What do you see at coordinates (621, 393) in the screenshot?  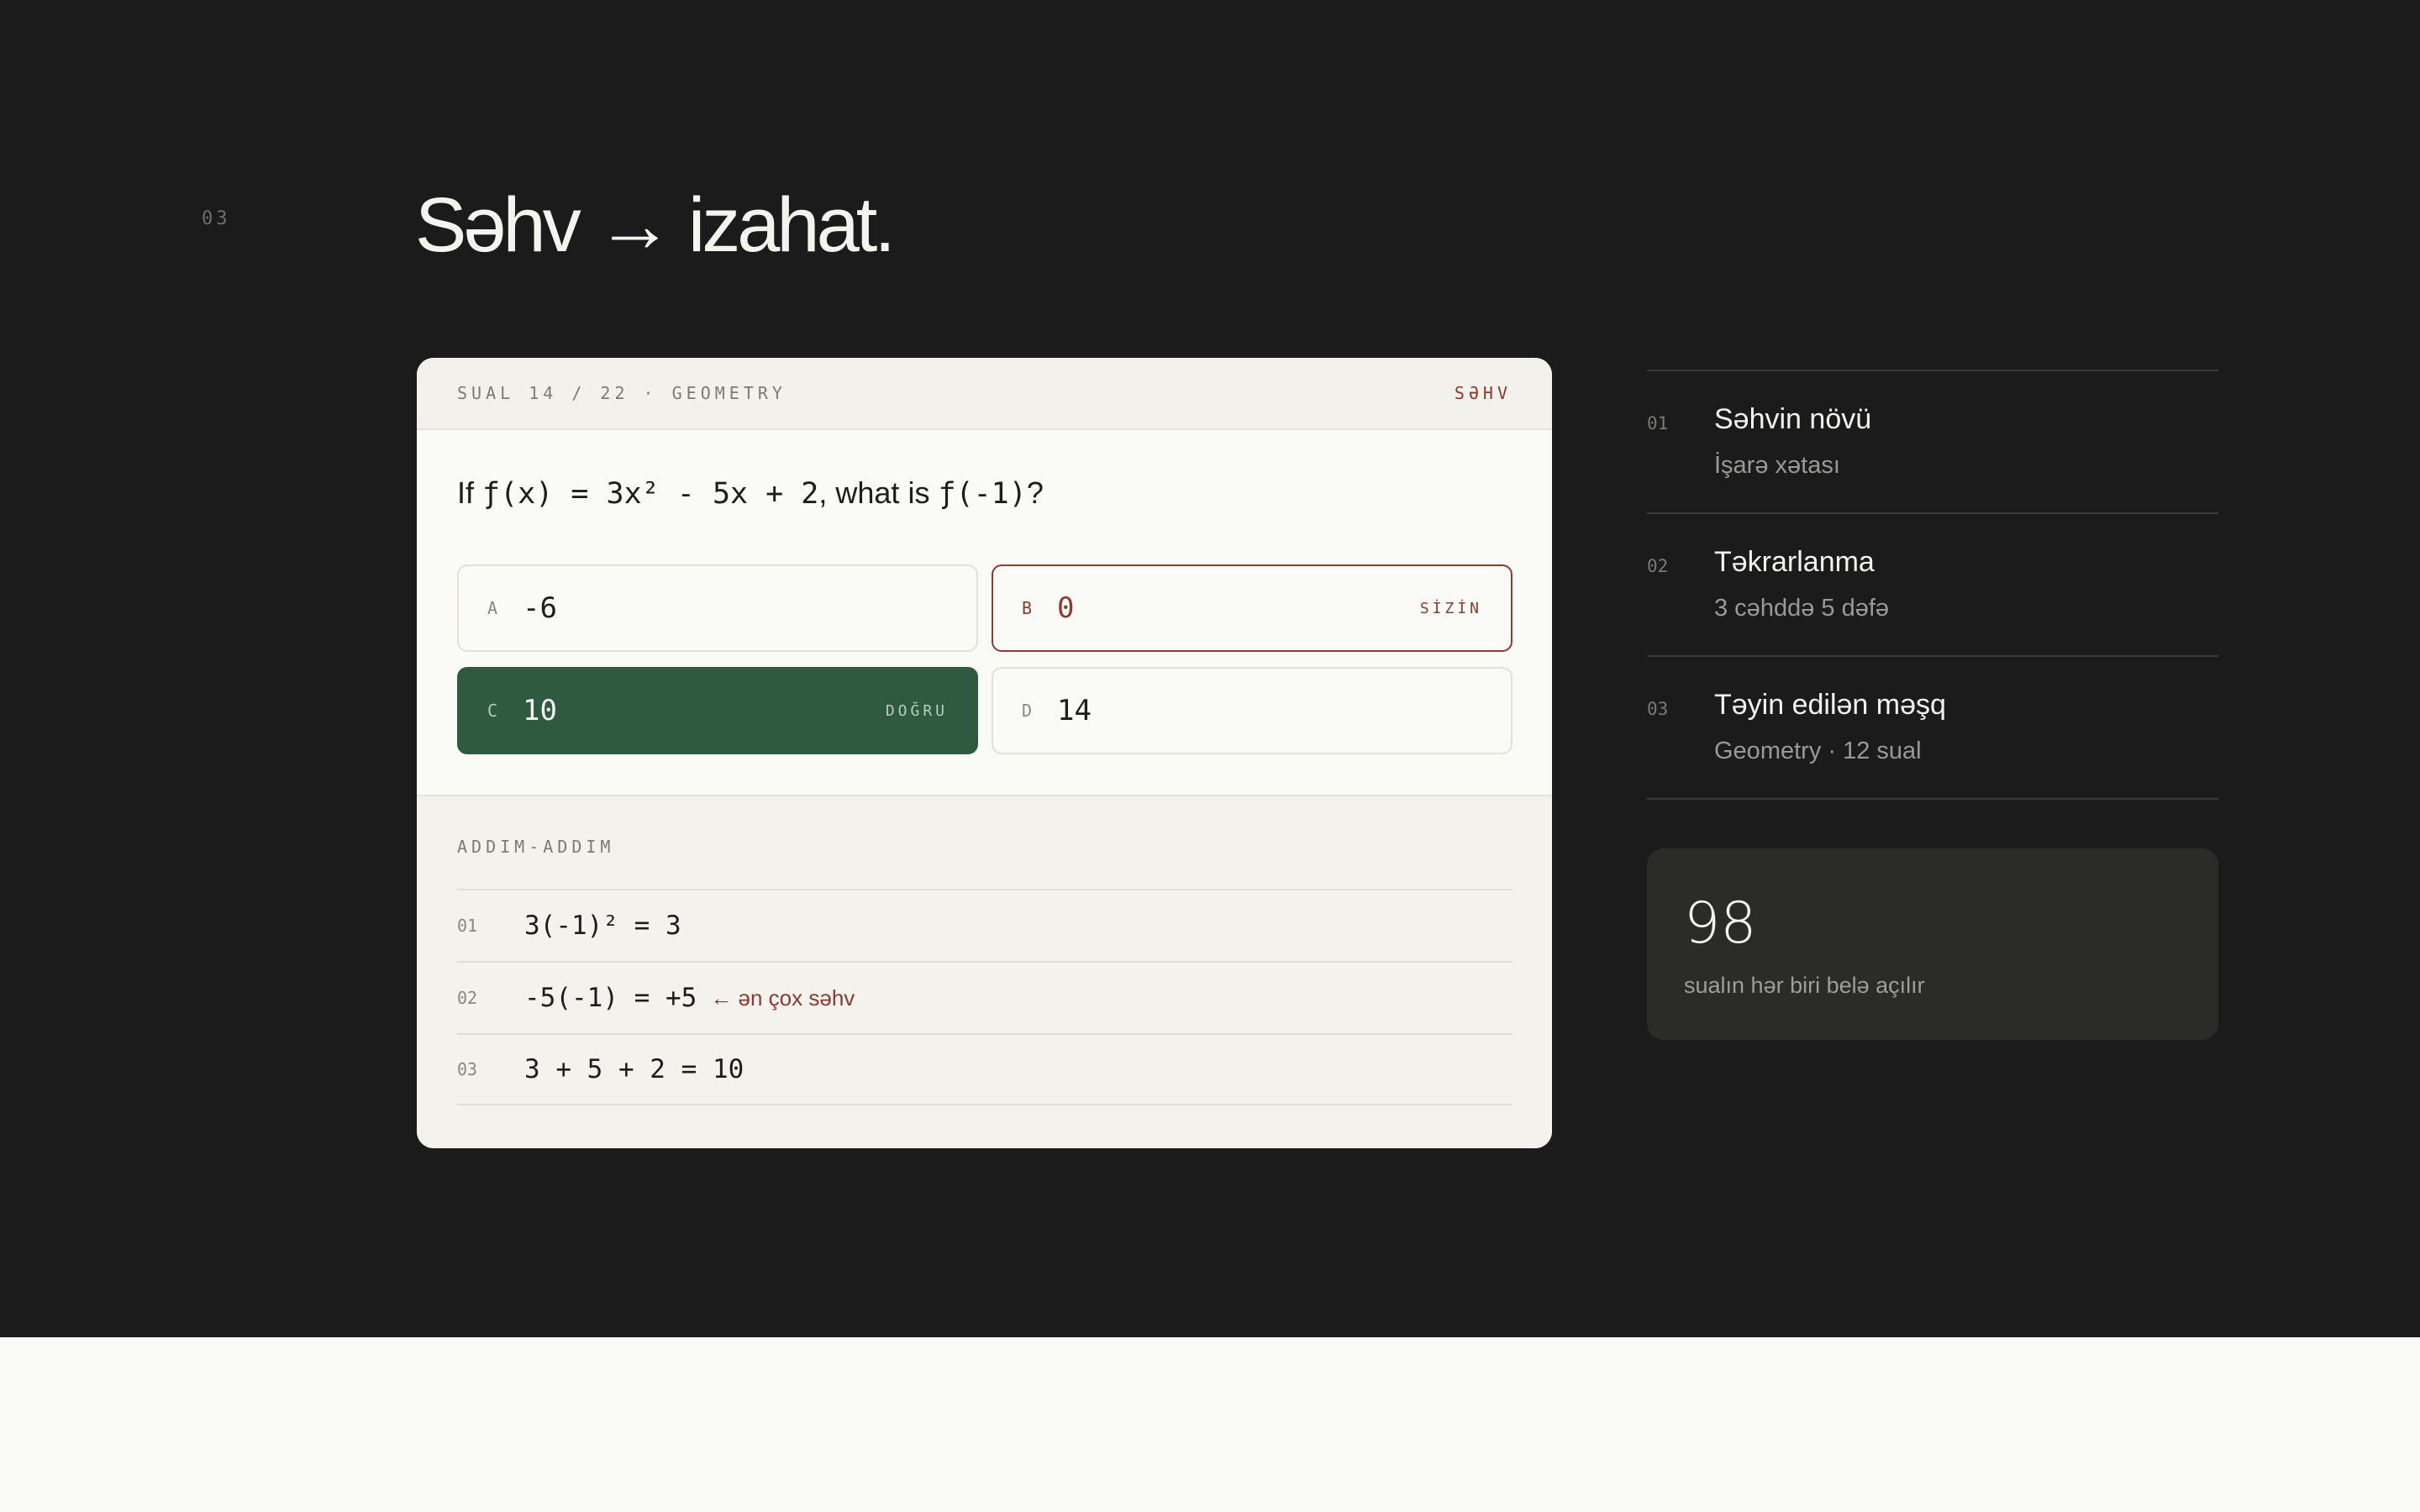 I see `question-meta: SUAL 14 / 22 · GEOMETRY` at bounding box center [621, 393].